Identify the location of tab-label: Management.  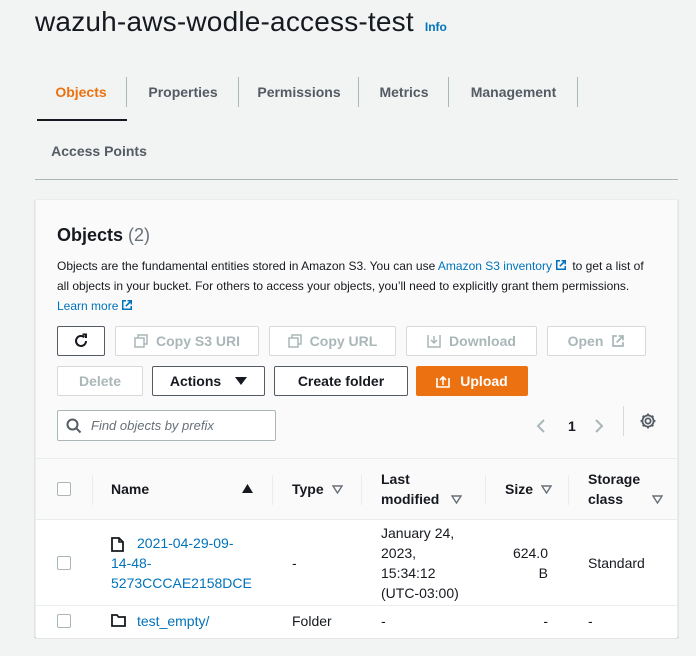
(513, 92).